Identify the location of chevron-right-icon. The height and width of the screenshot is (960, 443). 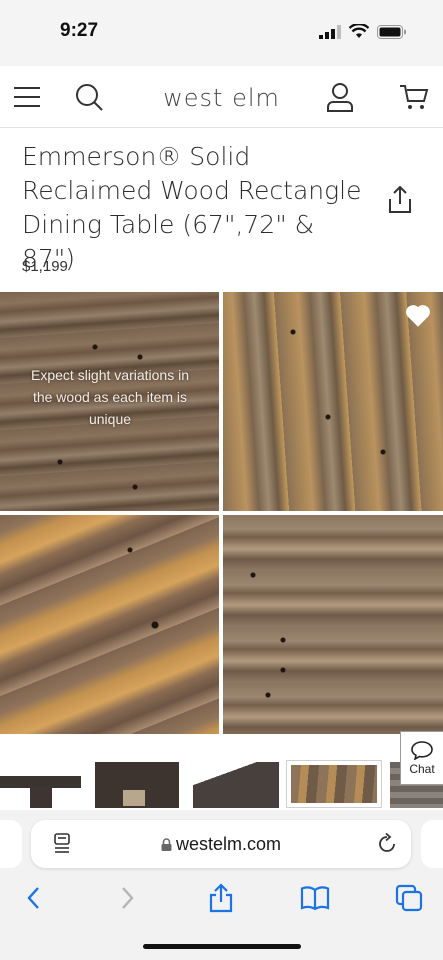
(128, 898).